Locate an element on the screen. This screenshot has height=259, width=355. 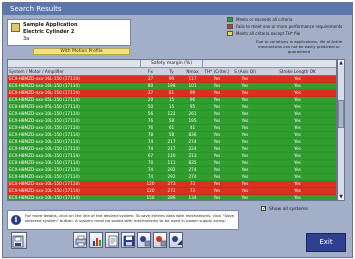
print-button is located at coordinates (80, 240).